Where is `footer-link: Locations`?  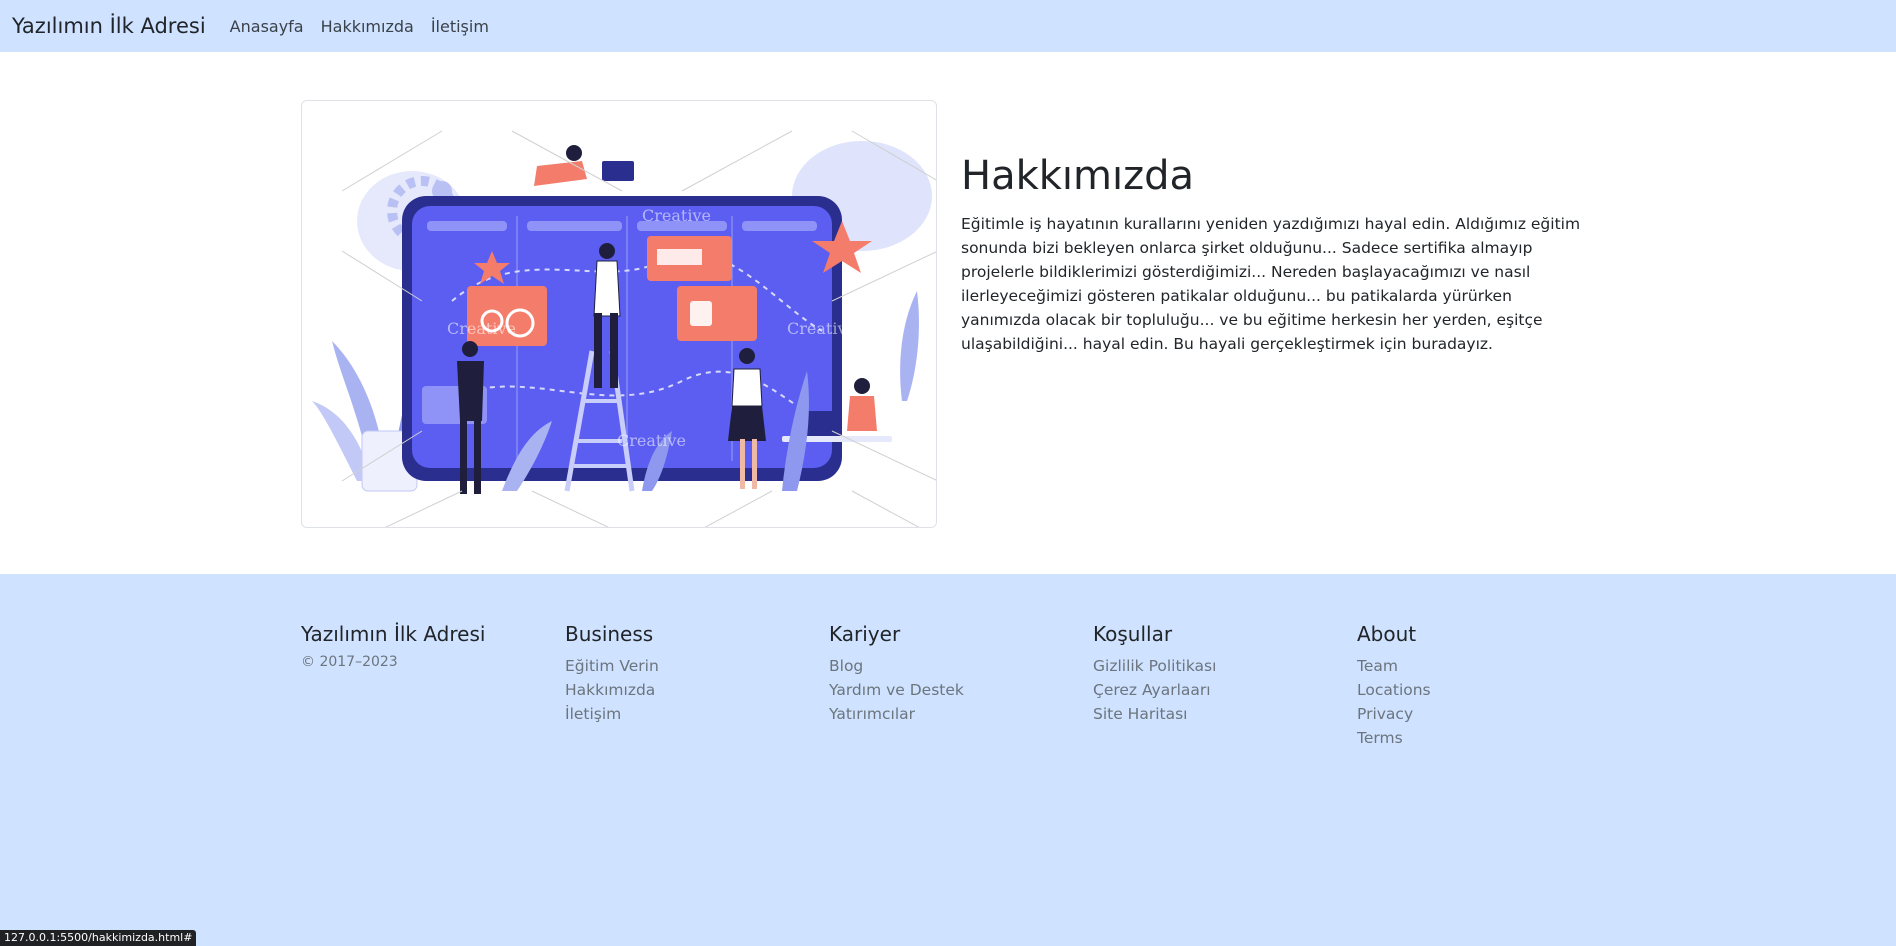
footer-link: Locations is located at coordinates (1394, 690).